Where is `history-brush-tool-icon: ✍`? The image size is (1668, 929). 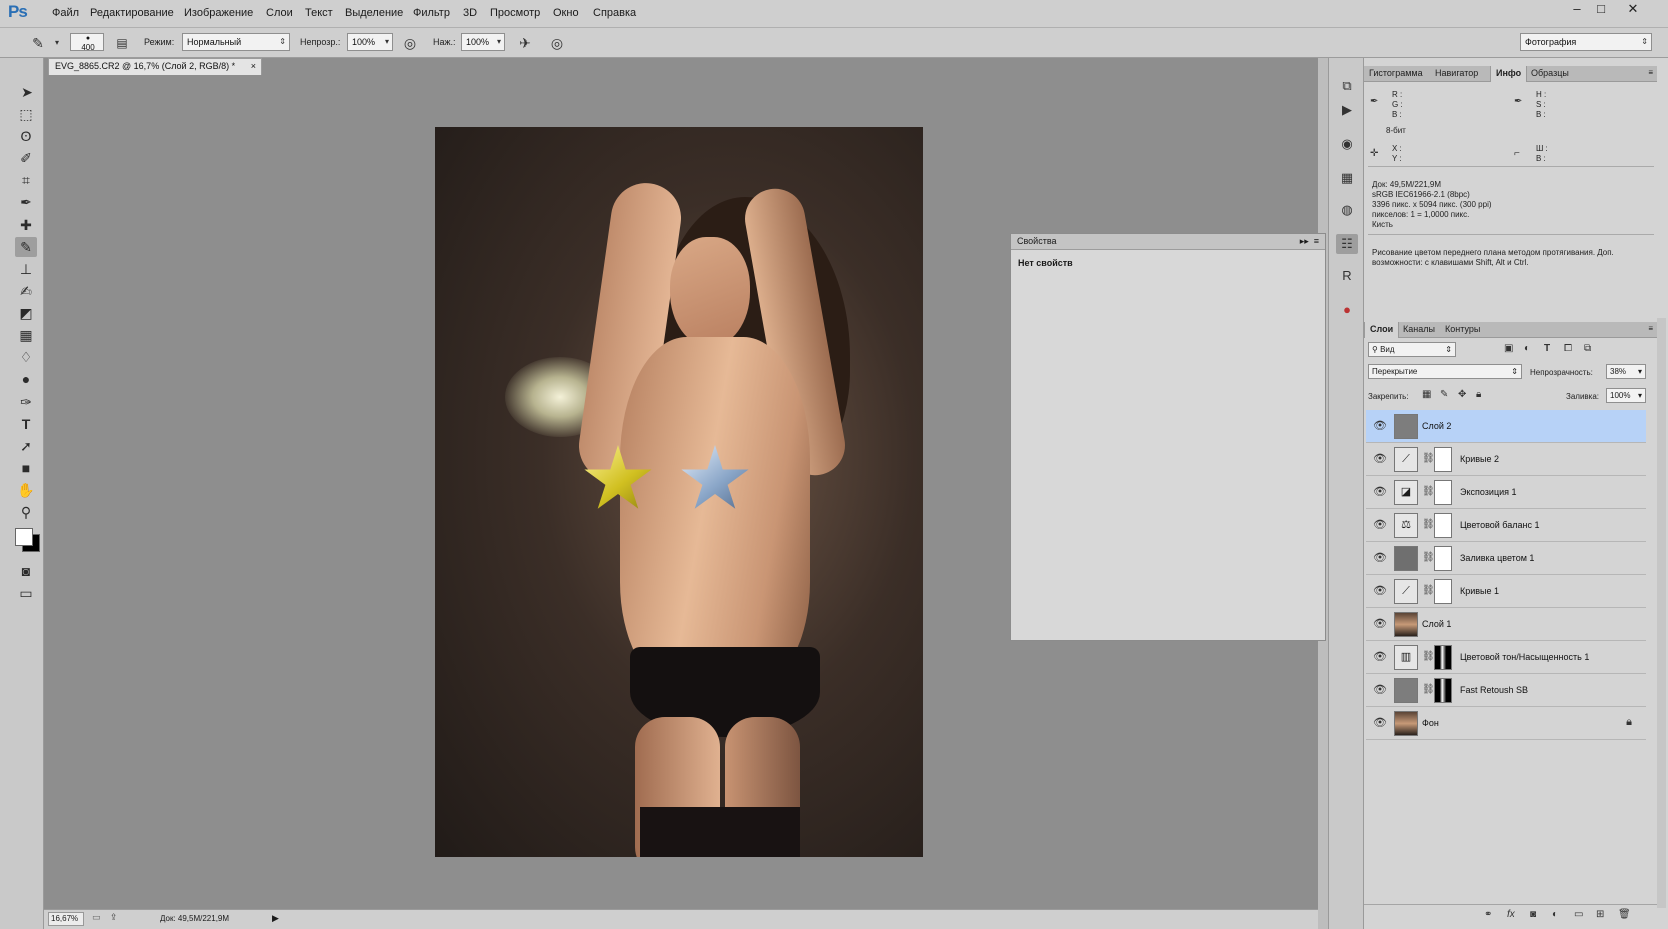
history-brush-tool-icon: ✍ is located at coordinates (26, 291).